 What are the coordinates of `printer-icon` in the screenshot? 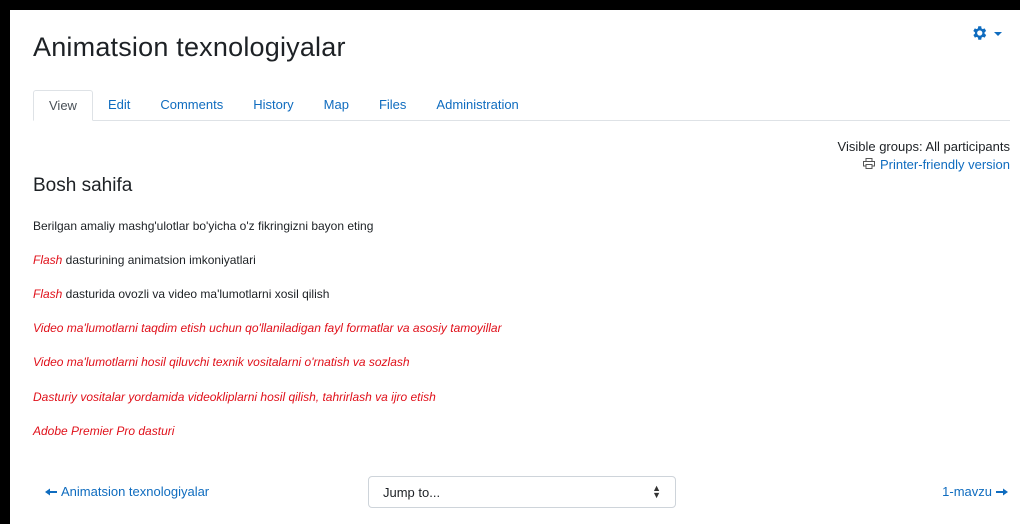 It's located at (868, 164).